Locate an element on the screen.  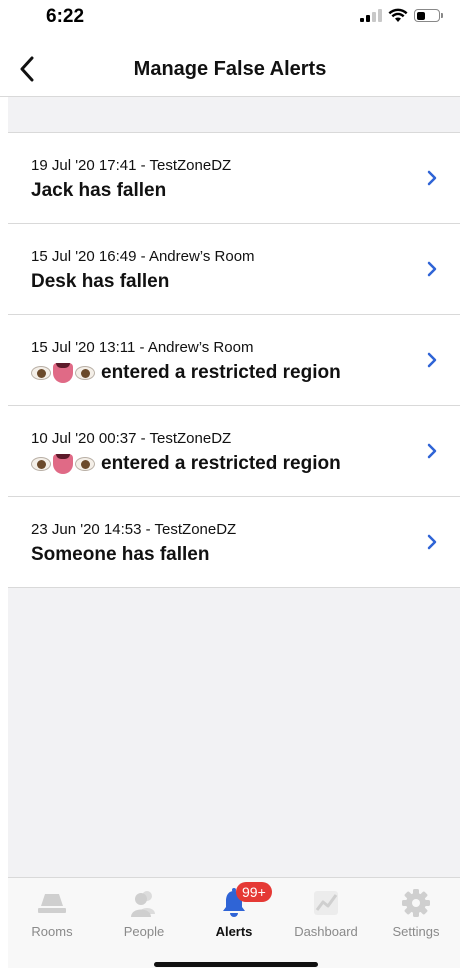
people-icon is located at coordinates (144, 903).